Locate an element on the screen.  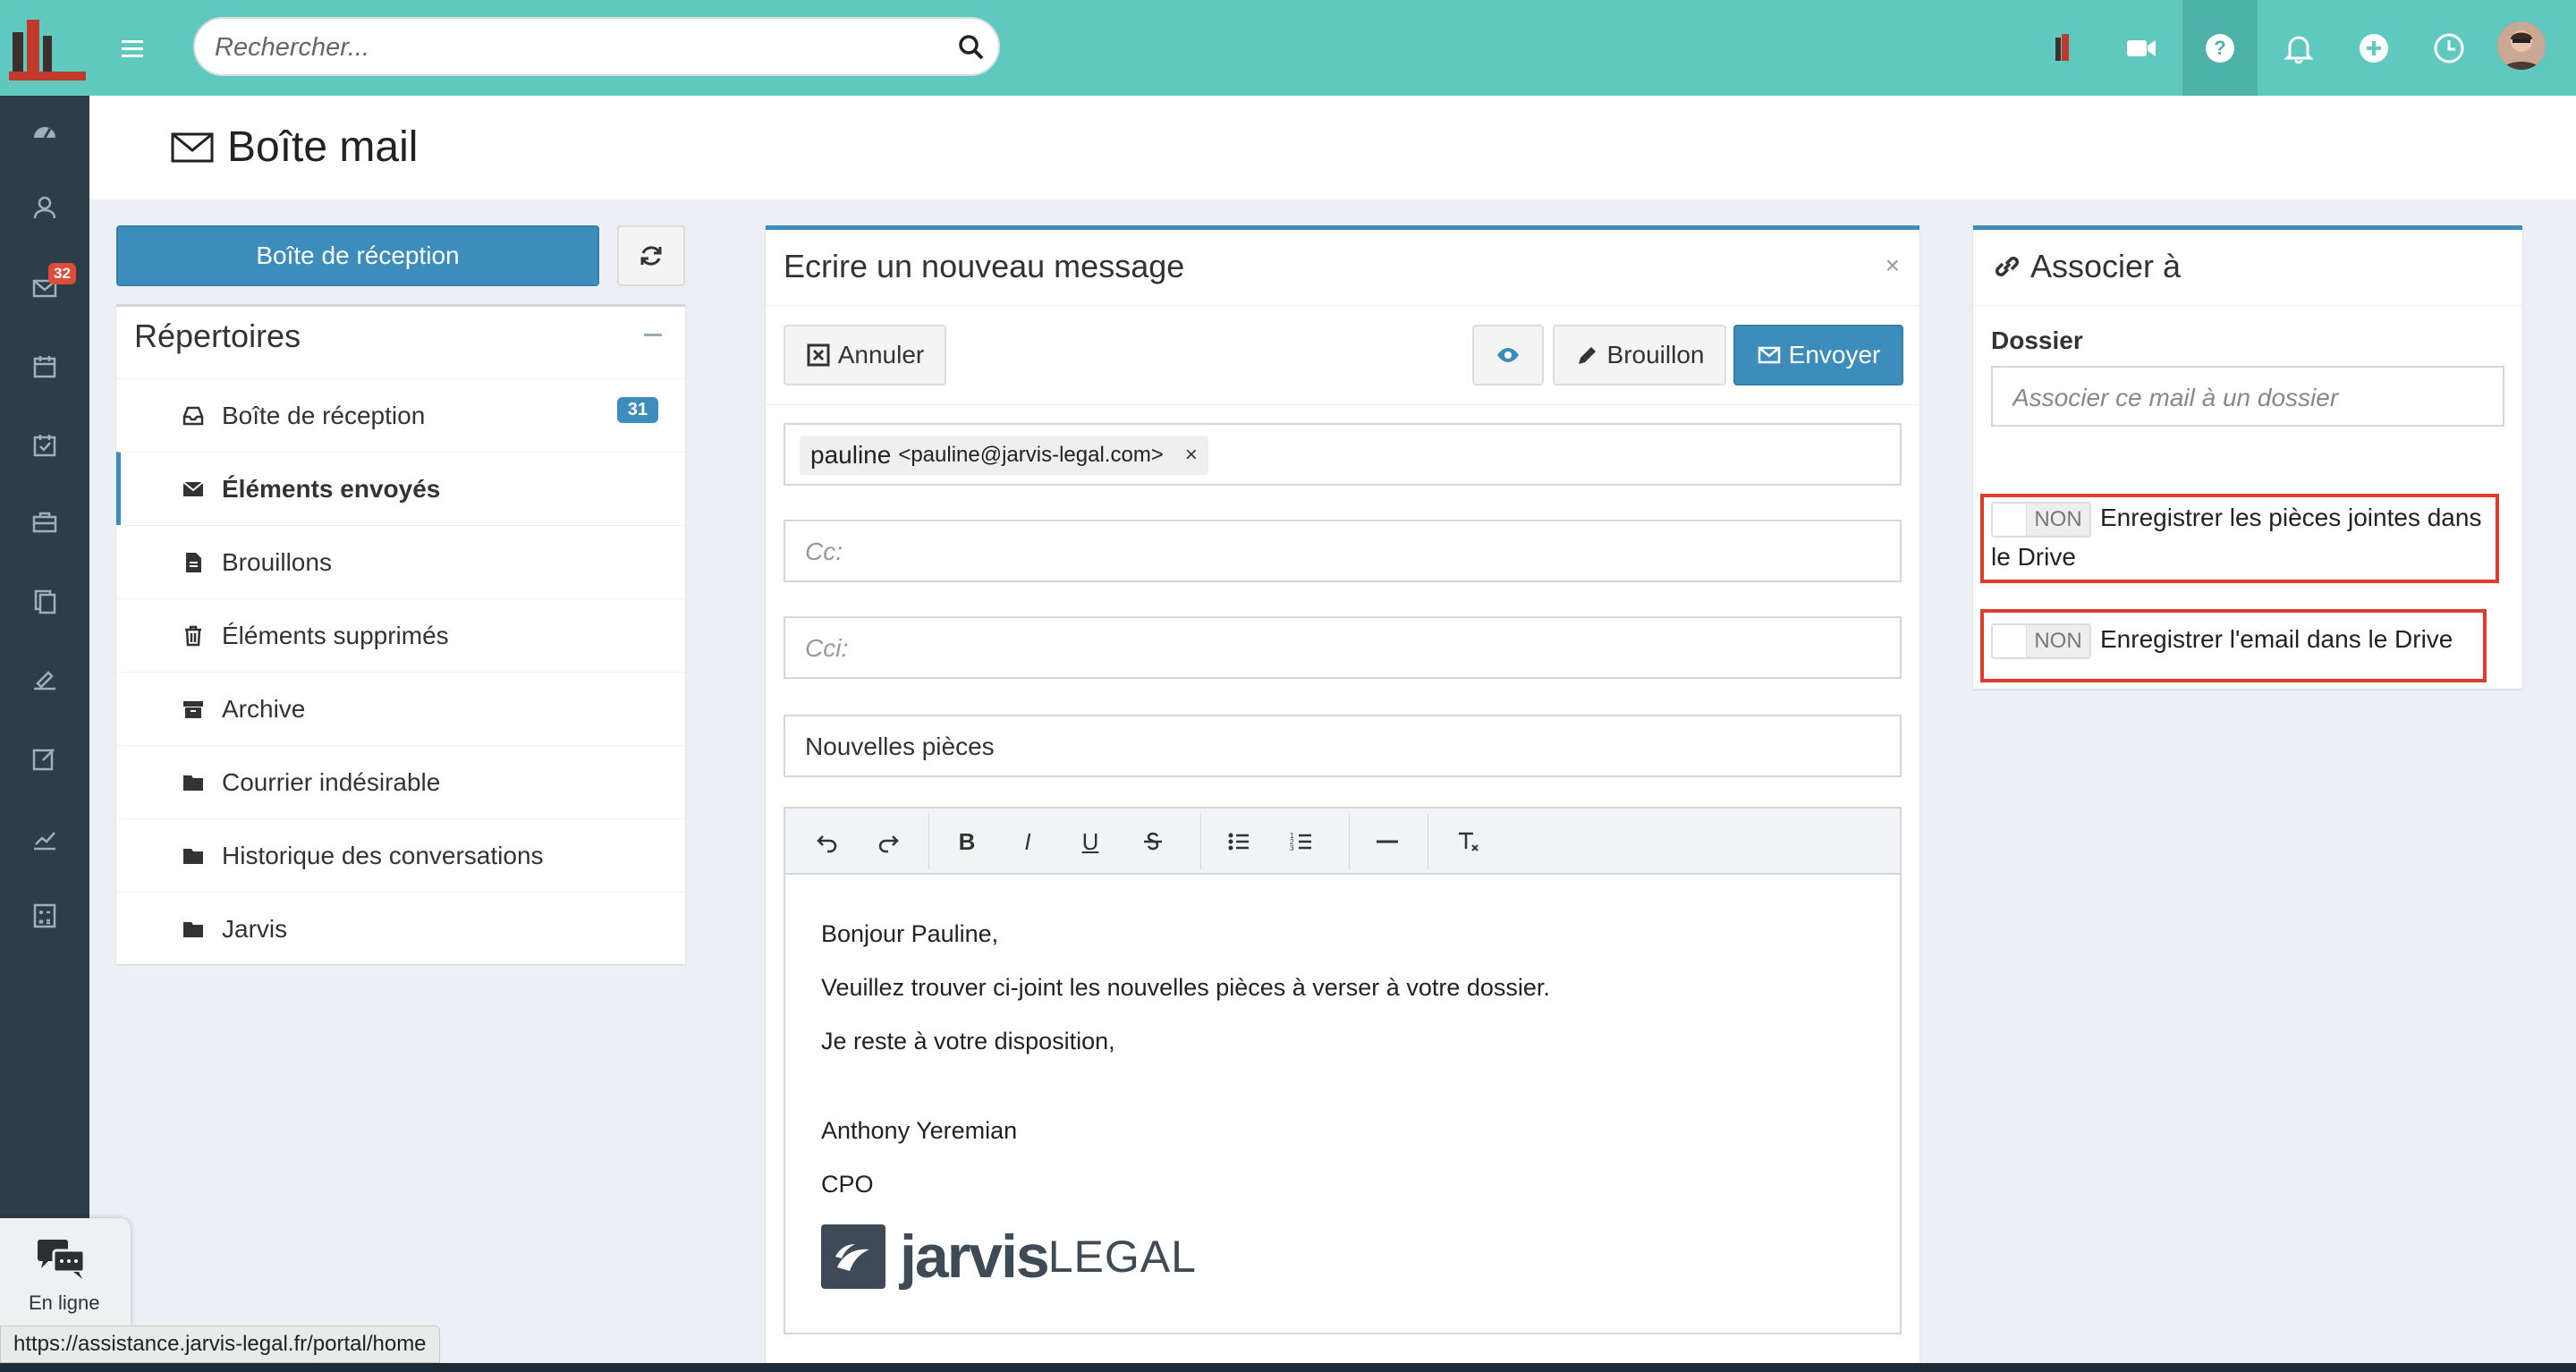
collapse-button is located at coordinates (654, 334).